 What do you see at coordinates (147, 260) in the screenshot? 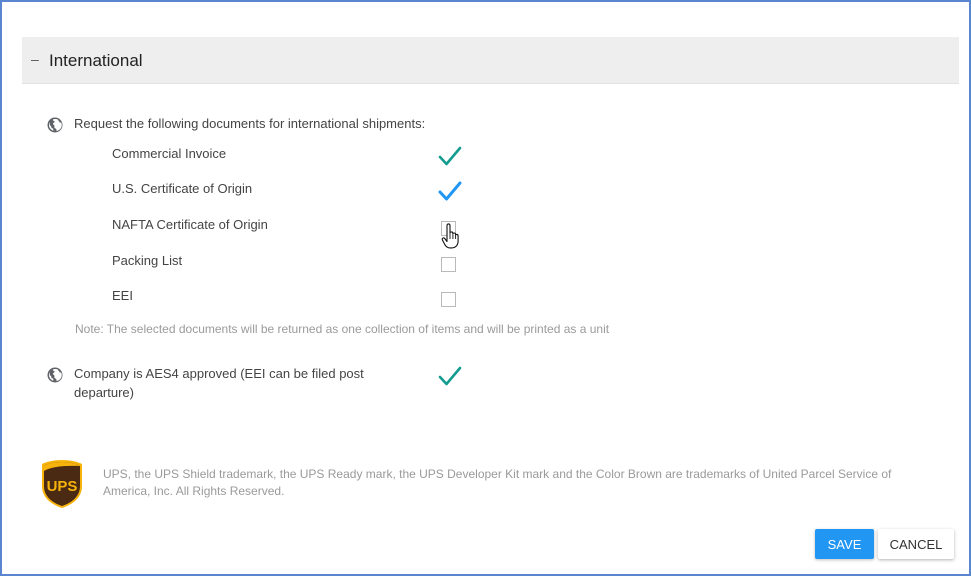
I see `doc-label-packing-list: Packing List` at bounding box center [147, 260].